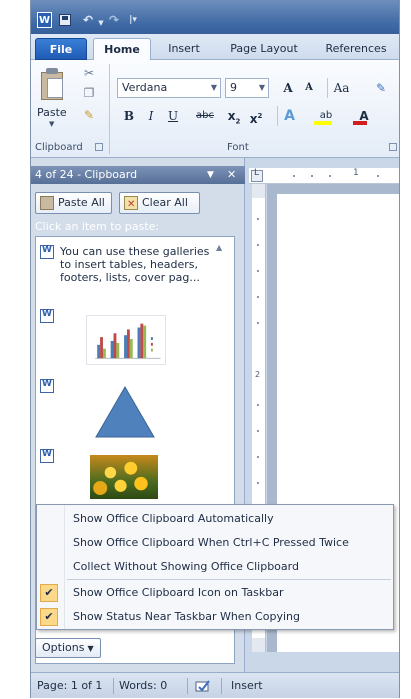 This screenshot has height=699, width=411. I want to click on format-painter-icon: ✎, so click(89, 115).